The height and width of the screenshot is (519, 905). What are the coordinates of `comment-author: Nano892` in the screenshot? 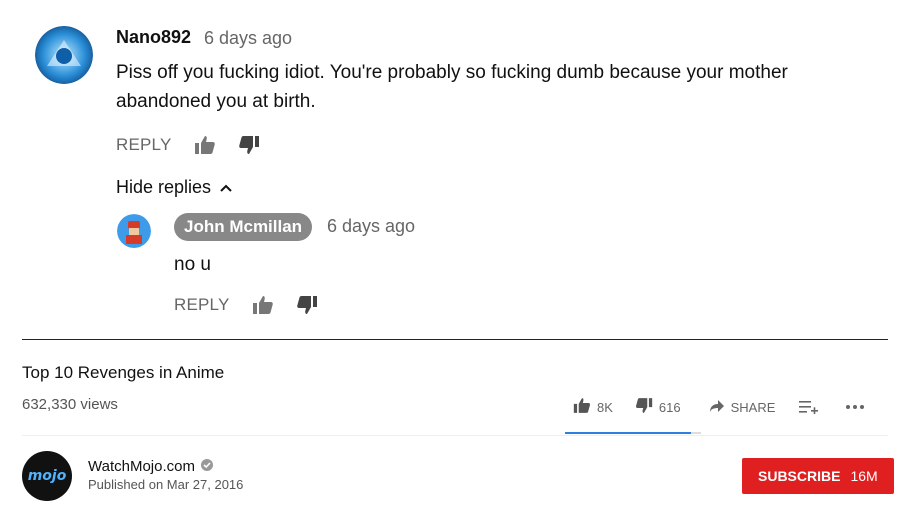 It's located at (153, 37).